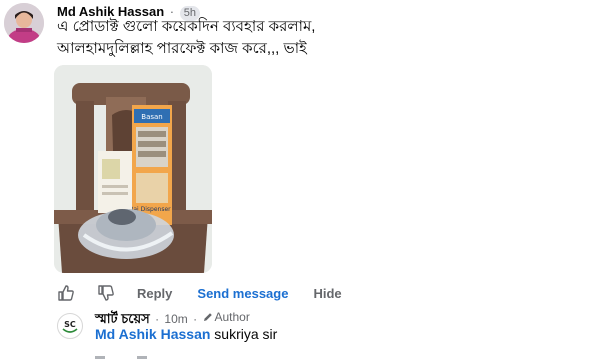 This screenshot has height=364, width=591. I want to click on reply-text: Md Ashik Hassan sukriya sir, so click(186, 334).